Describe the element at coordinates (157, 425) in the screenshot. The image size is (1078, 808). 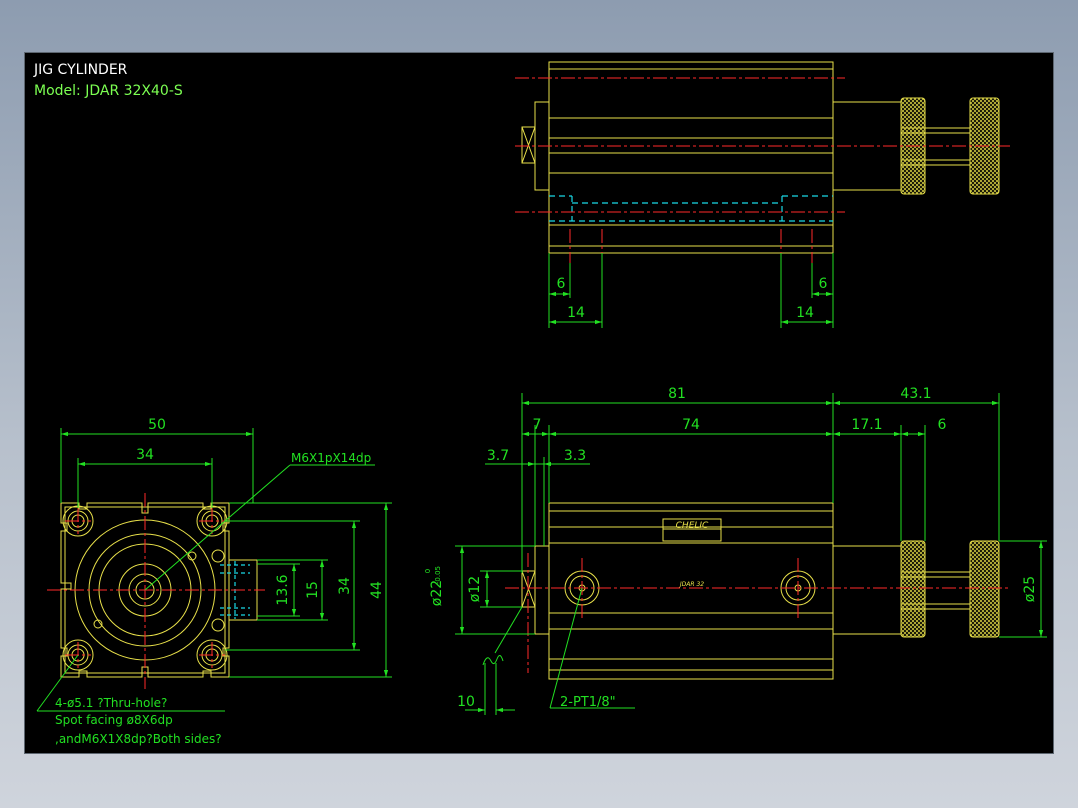
I see `side-dim-50: 50` at that location.